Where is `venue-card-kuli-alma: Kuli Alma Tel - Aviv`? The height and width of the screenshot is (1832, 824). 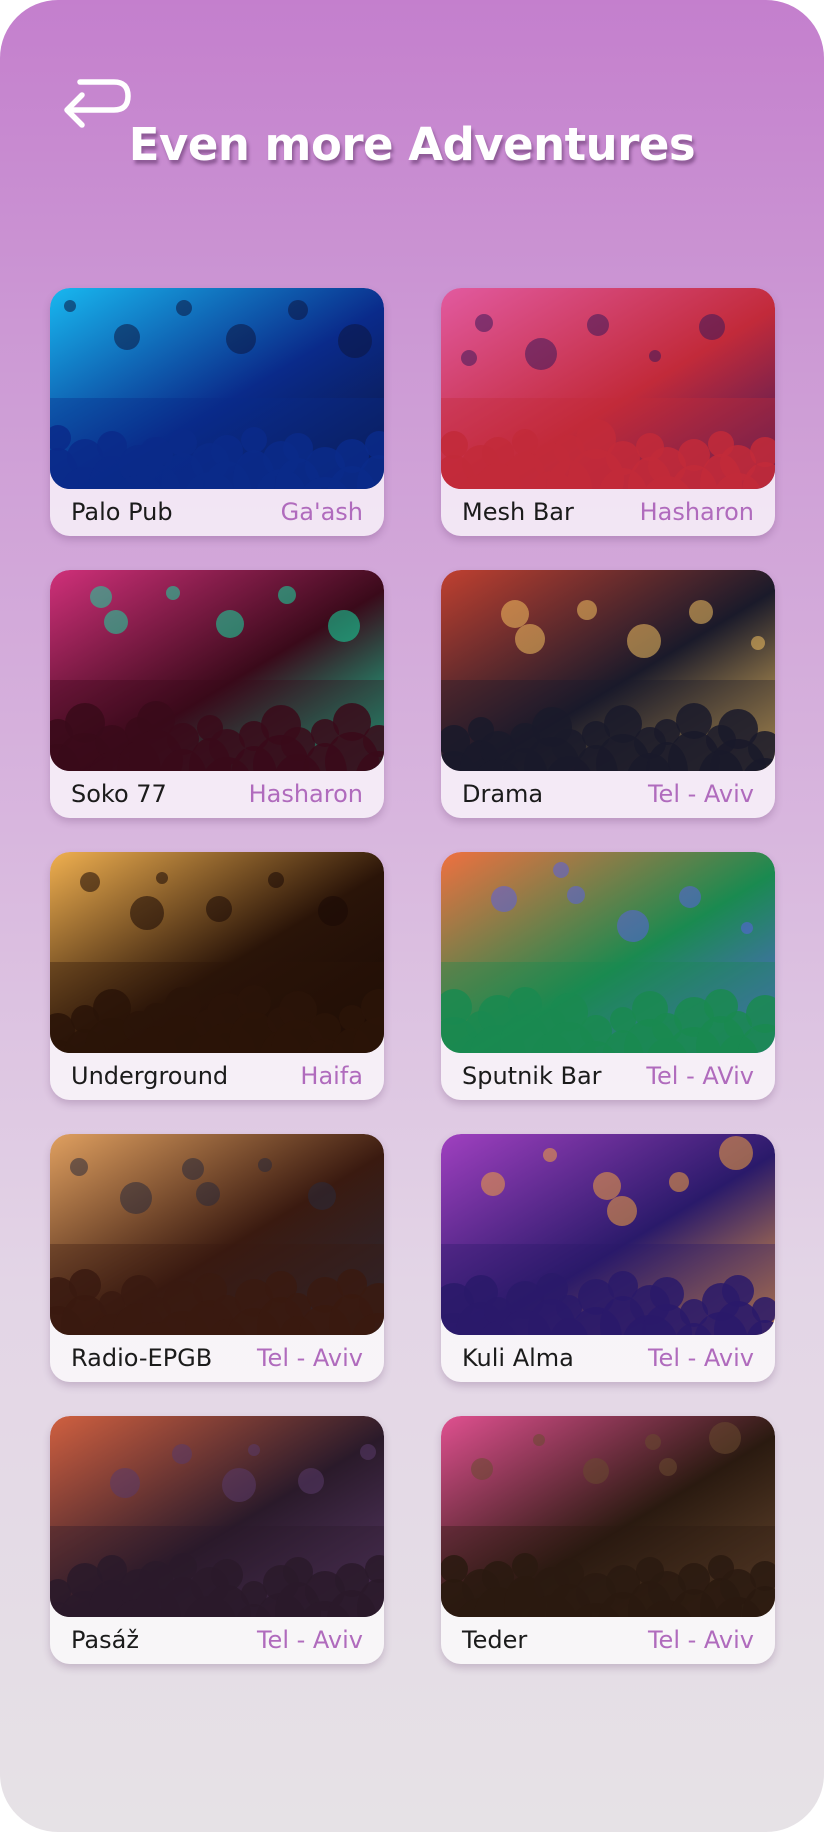
venue-card-kuli-alma: Kuli Alma Tel - Aviv is located at coordinates (608, 1258).